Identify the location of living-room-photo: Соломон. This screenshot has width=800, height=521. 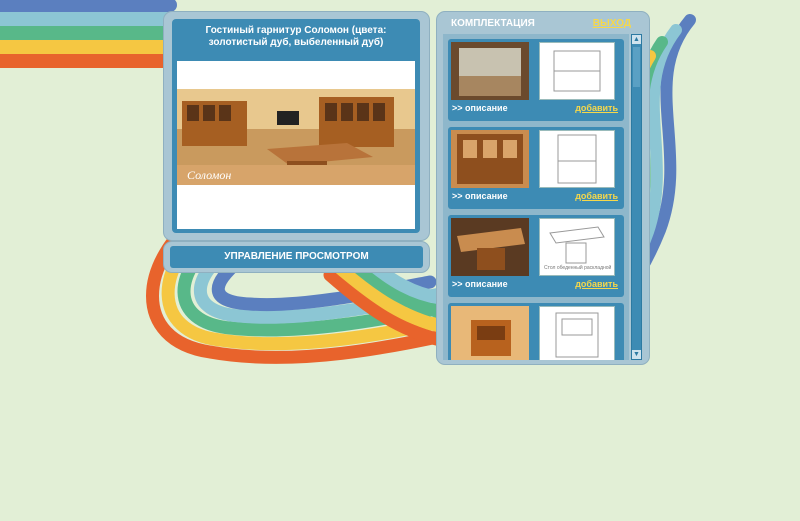
(296, 137).